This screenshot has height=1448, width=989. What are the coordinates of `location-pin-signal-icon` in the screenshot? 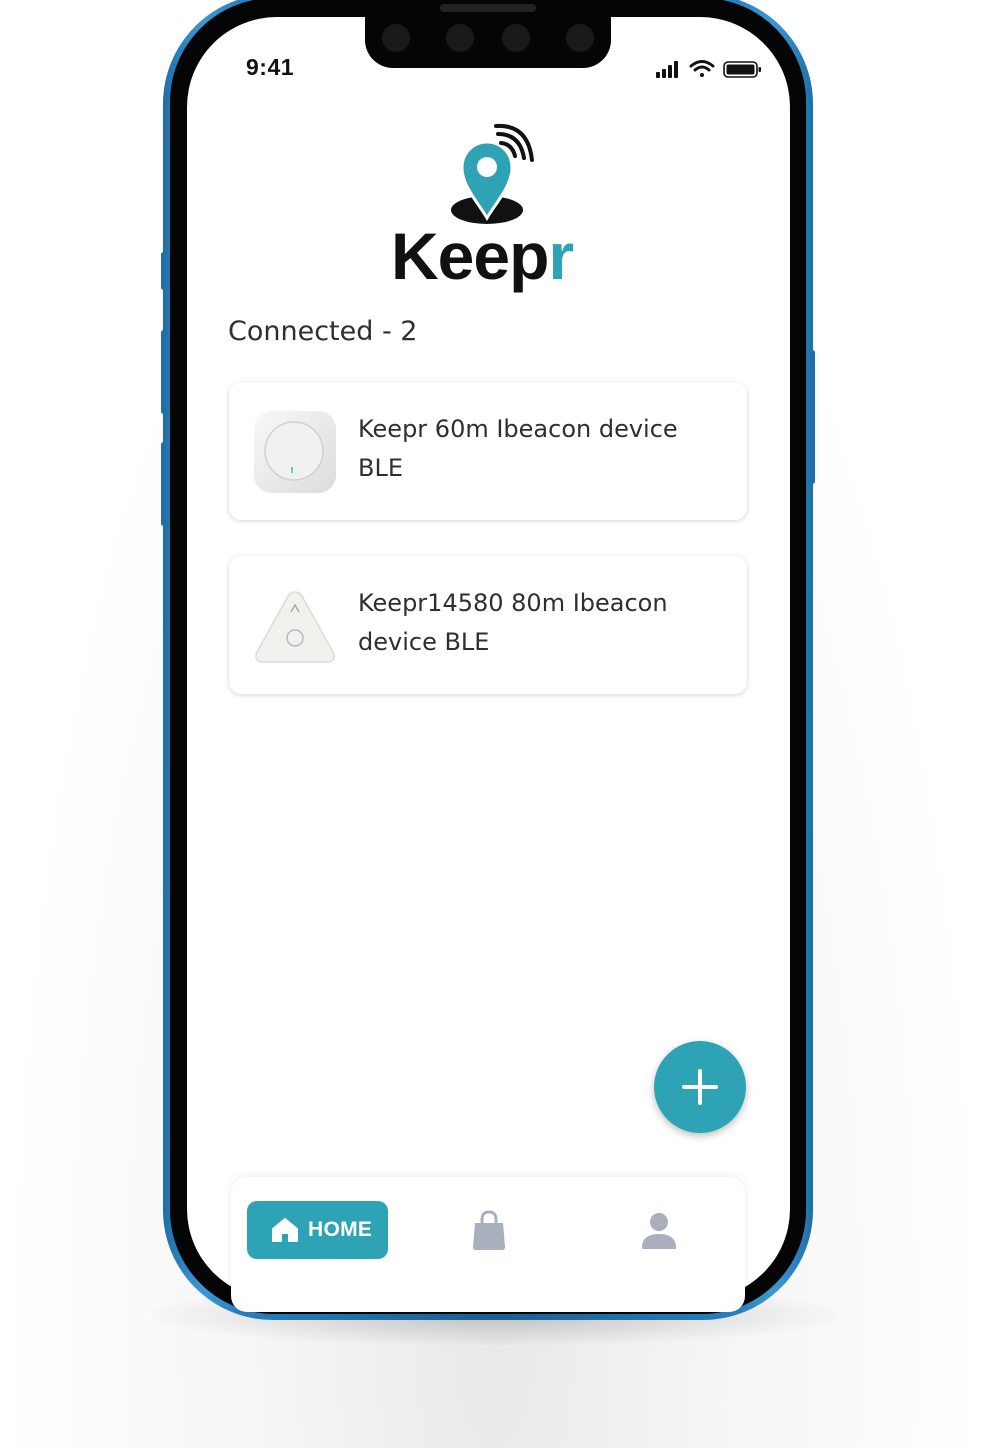 It's located at (492, 174).